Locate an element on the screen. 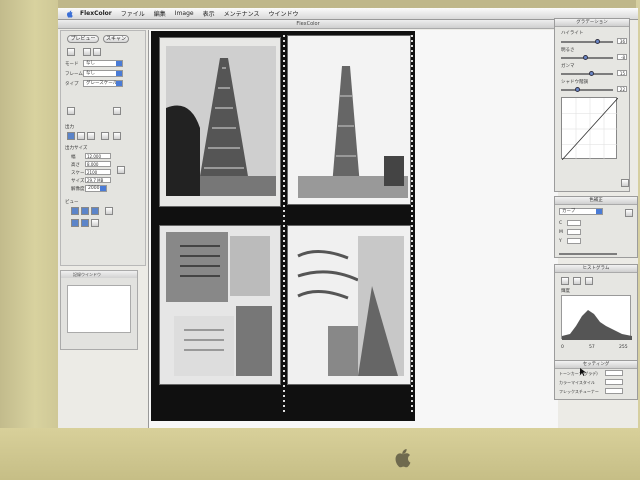 The height and width of the screenshot is (480, 640). histogram-graph is located at coordinates (596, 317).